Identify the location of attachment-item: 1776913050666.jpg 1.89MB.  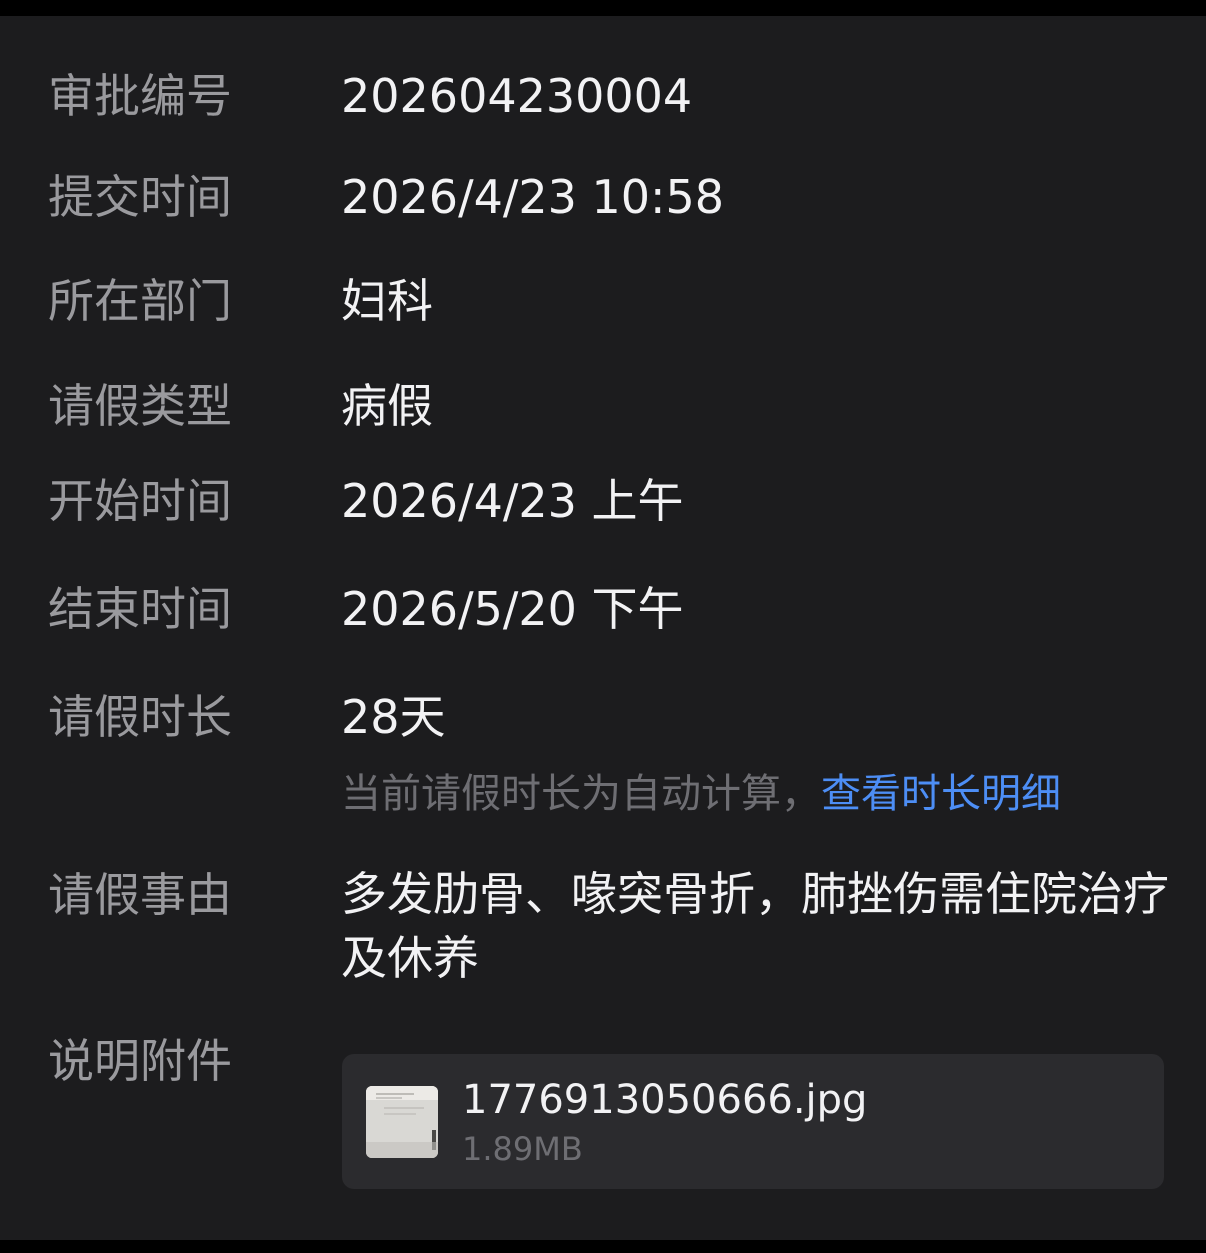
(753, 1121).